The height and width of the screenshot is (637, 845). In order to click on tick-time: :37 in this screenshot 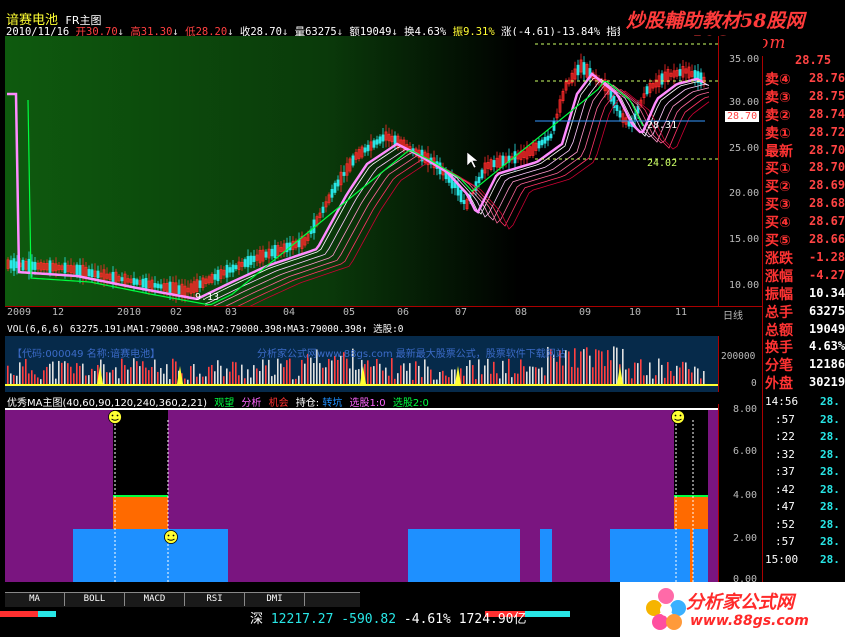, I will do `click(785, 471)`.